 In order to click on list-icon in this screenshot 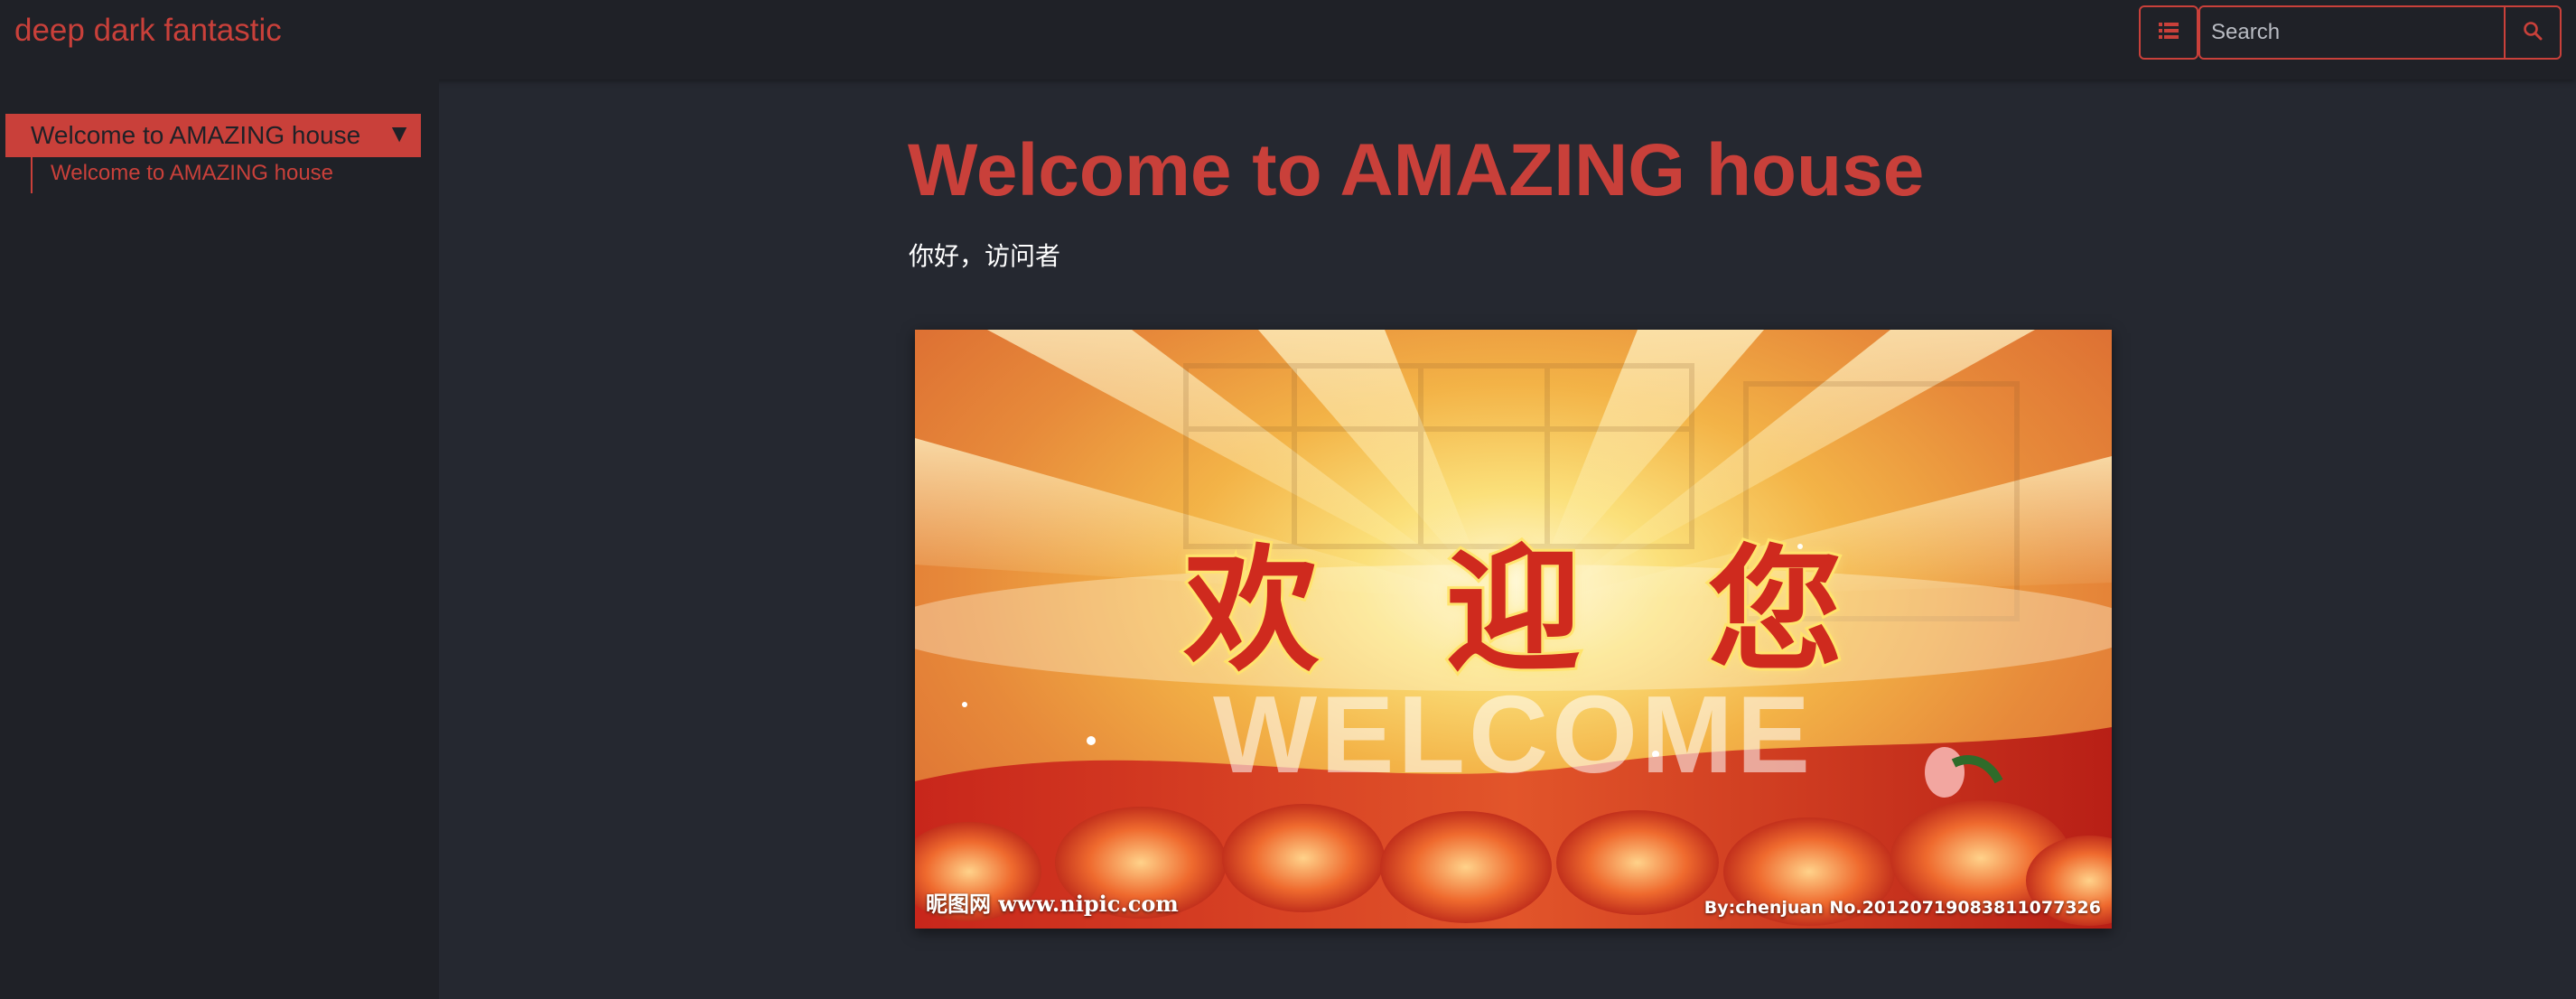, I will do `click(2169, 33)`.